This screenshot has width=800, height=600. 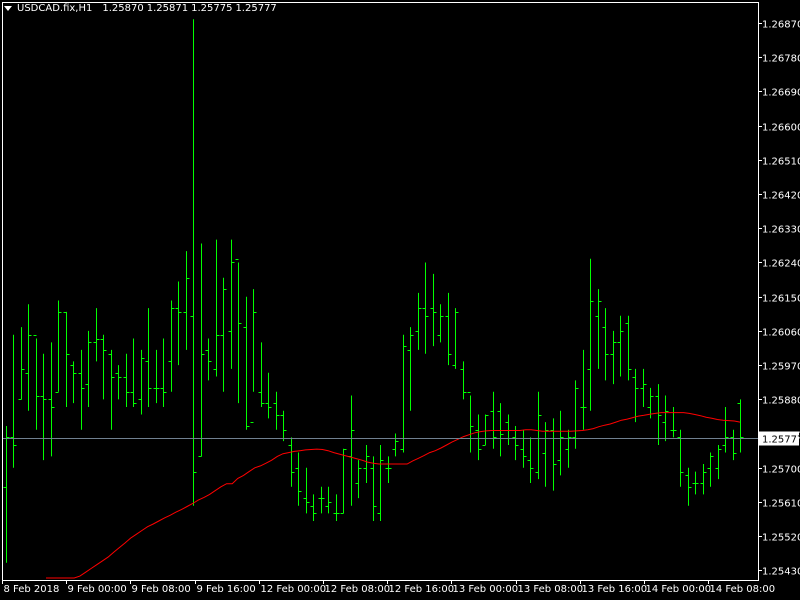 What do you see at coordinates (781, 264) in the screenshot?
I see `price-tick-label: 1.26240` at bounding box center [781, 264].